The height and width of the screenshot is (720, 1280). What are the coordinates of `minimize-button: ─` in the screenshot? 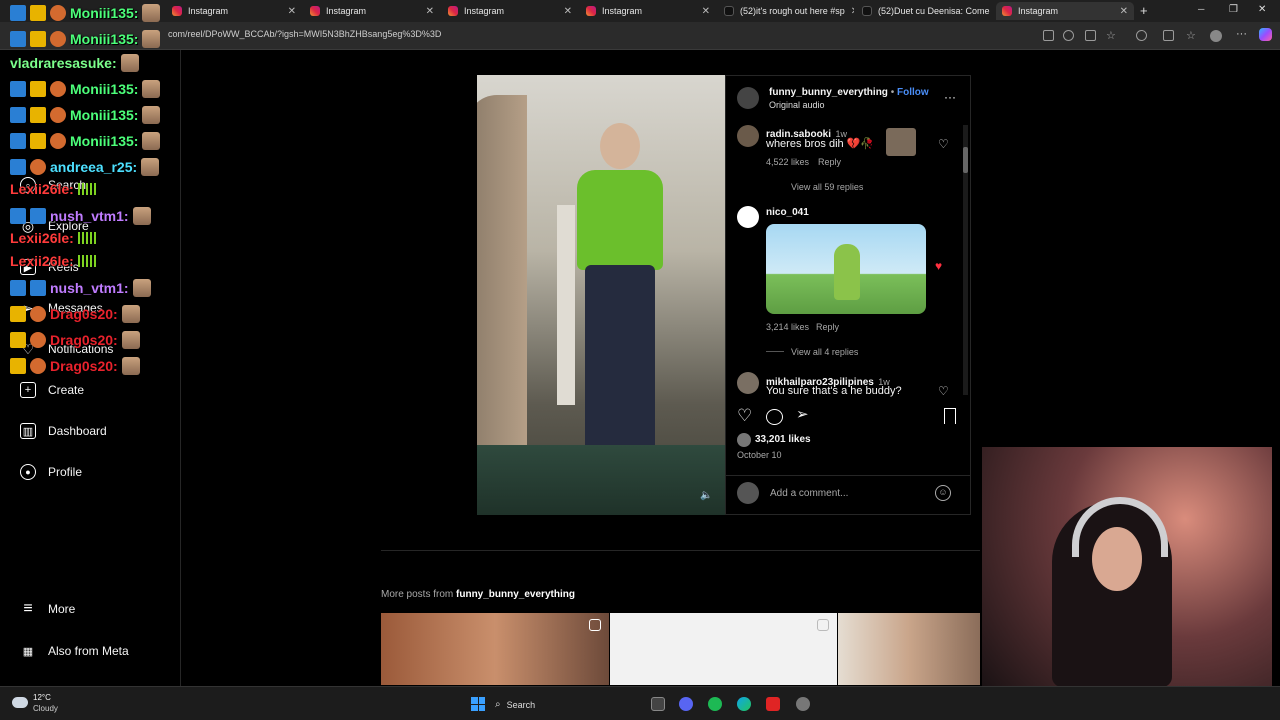 It's located at (1201, 9).